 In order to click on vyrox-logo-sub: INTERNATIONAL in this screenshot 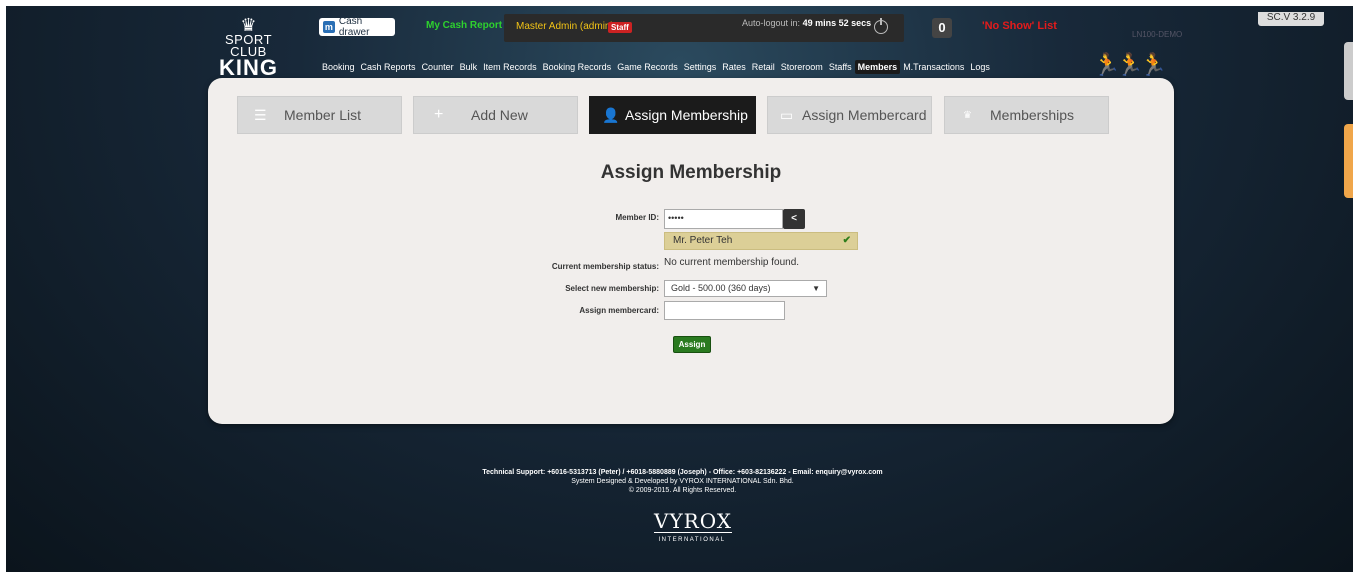, I will do `click(692, 540)`.